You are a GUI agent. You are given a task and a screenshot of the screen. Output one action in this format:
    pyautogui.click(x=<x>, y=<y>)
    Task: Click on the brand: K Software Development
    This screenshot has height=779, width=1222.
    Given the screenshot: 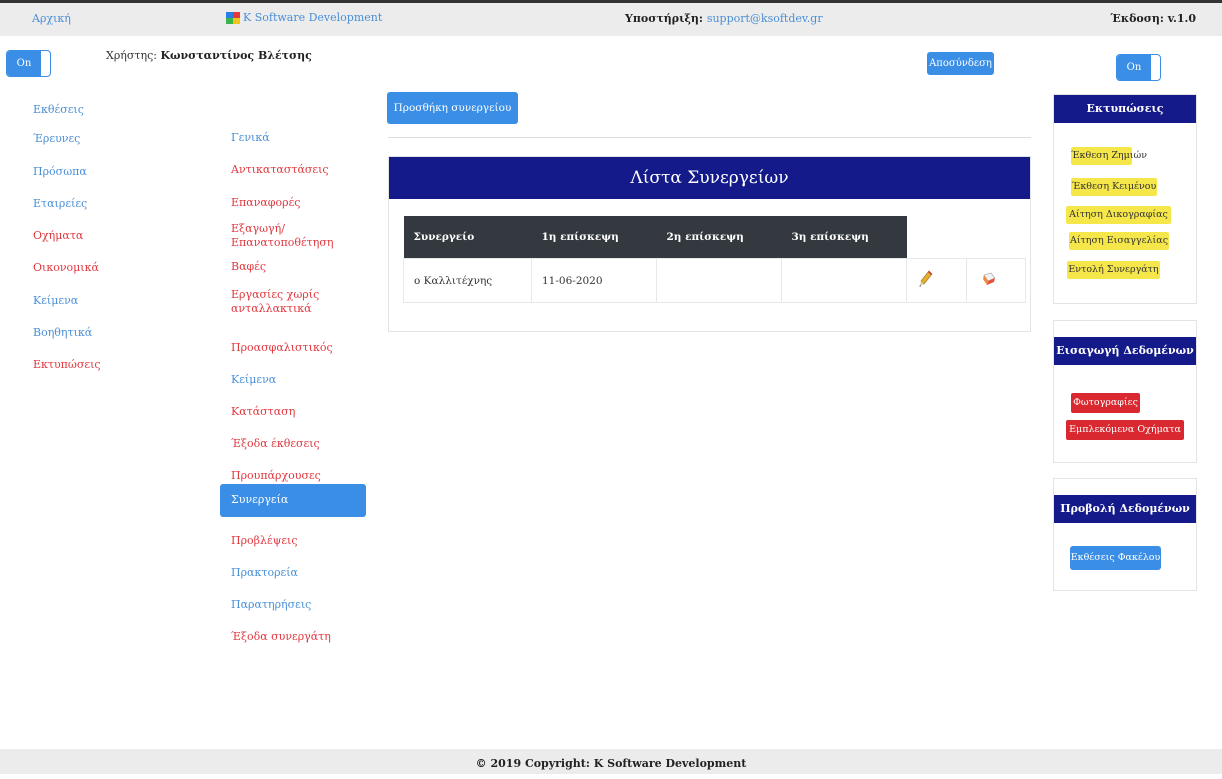 What is the action you would take?
    pyautogui.click(x=304, y=17)
    